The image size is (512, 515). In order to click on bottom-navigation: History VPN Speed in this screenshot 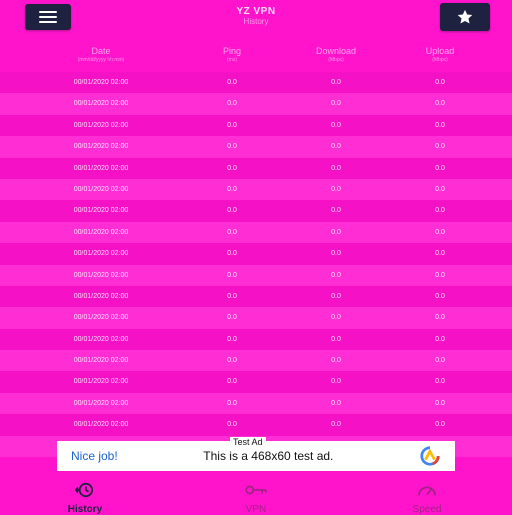, I will do `click(256, 498)`.